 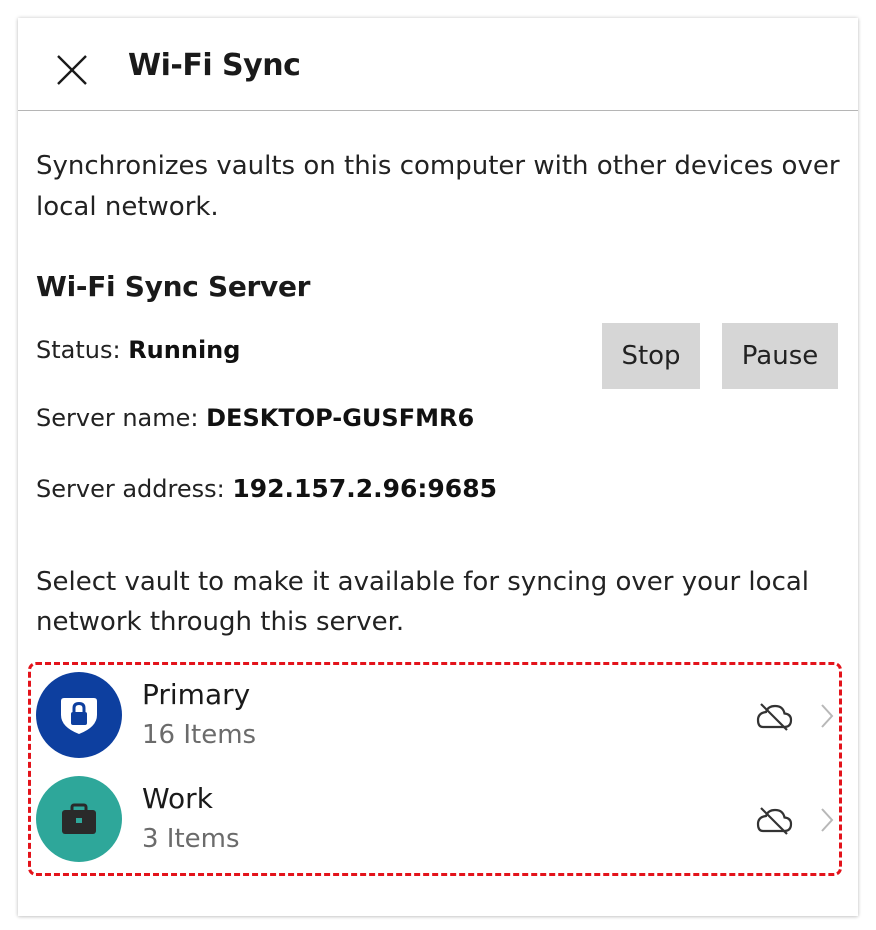 What do you see at coordinates (173, 286) in the screenshot?
I see `server-section-title: Wi-Fi Sync Server` at bounding box center [173, 286].